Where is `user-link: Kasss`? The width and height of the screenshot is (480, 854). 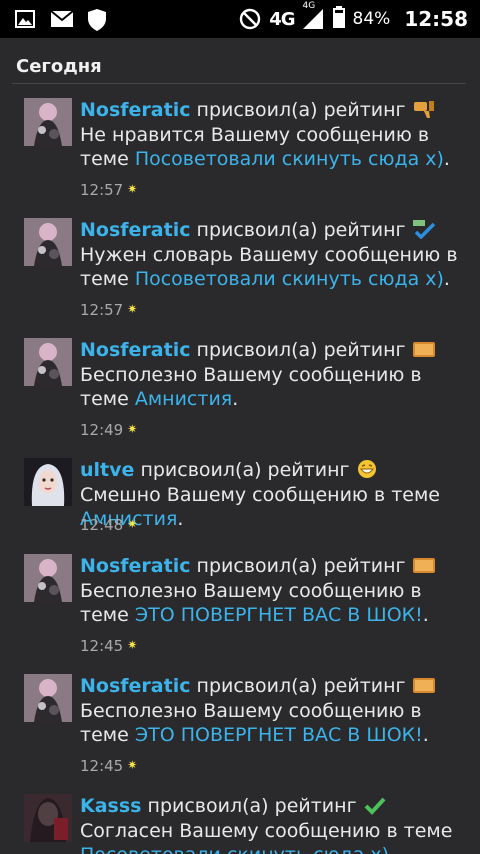
user-link: Kasss is located at coordinates (110, 806).